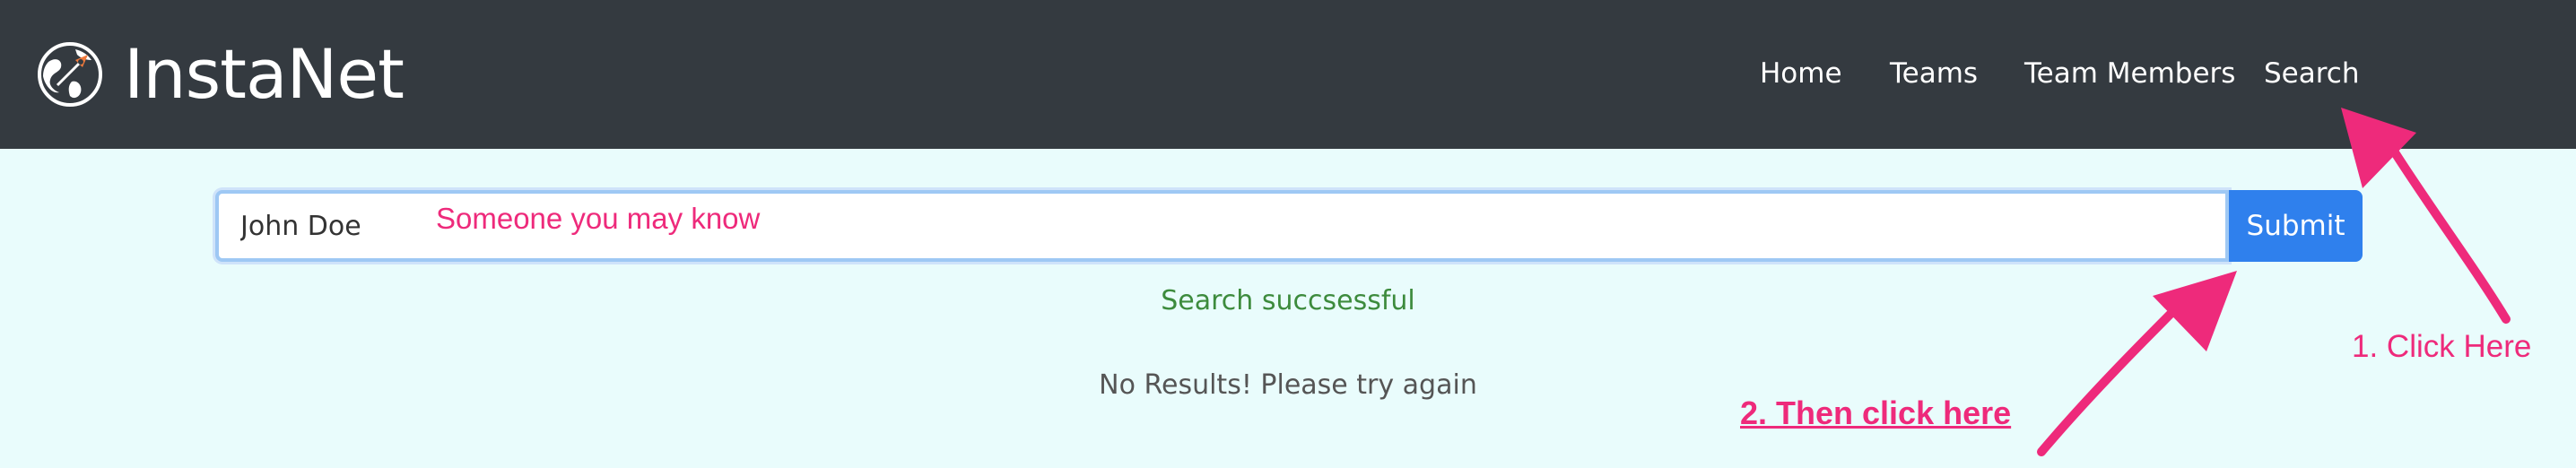 The width and height of the screenshot is (2576, 468). Describe the element at coordinates (2426, 216) in the screenshot. I see `arrow-to-search-icon` at that location.